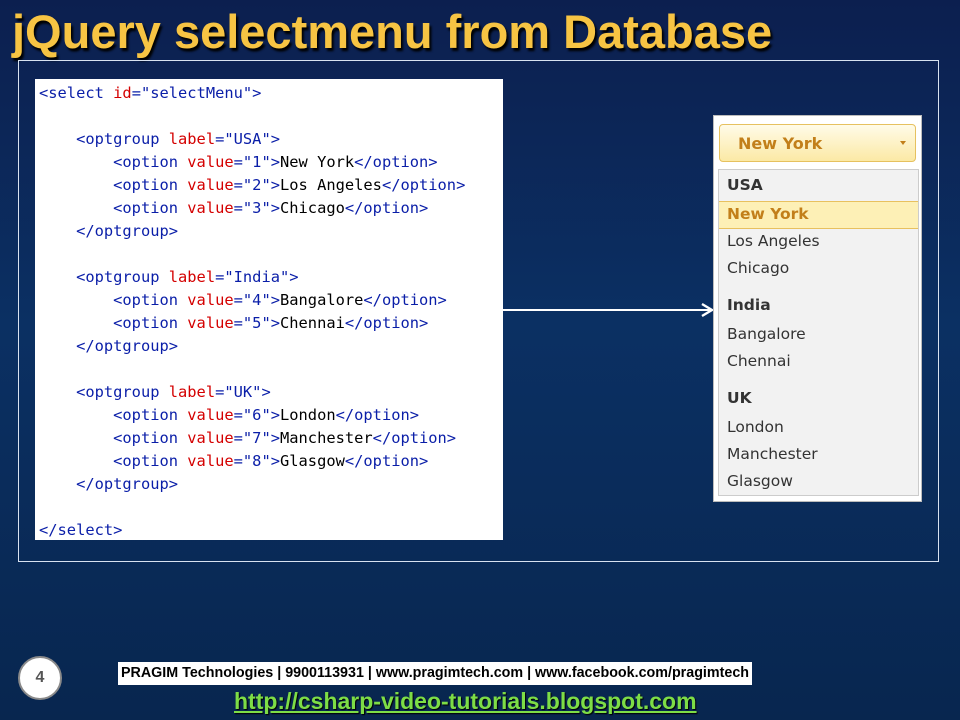  I want to click on code-line: <optgroup label="India">, so click(271, 277).